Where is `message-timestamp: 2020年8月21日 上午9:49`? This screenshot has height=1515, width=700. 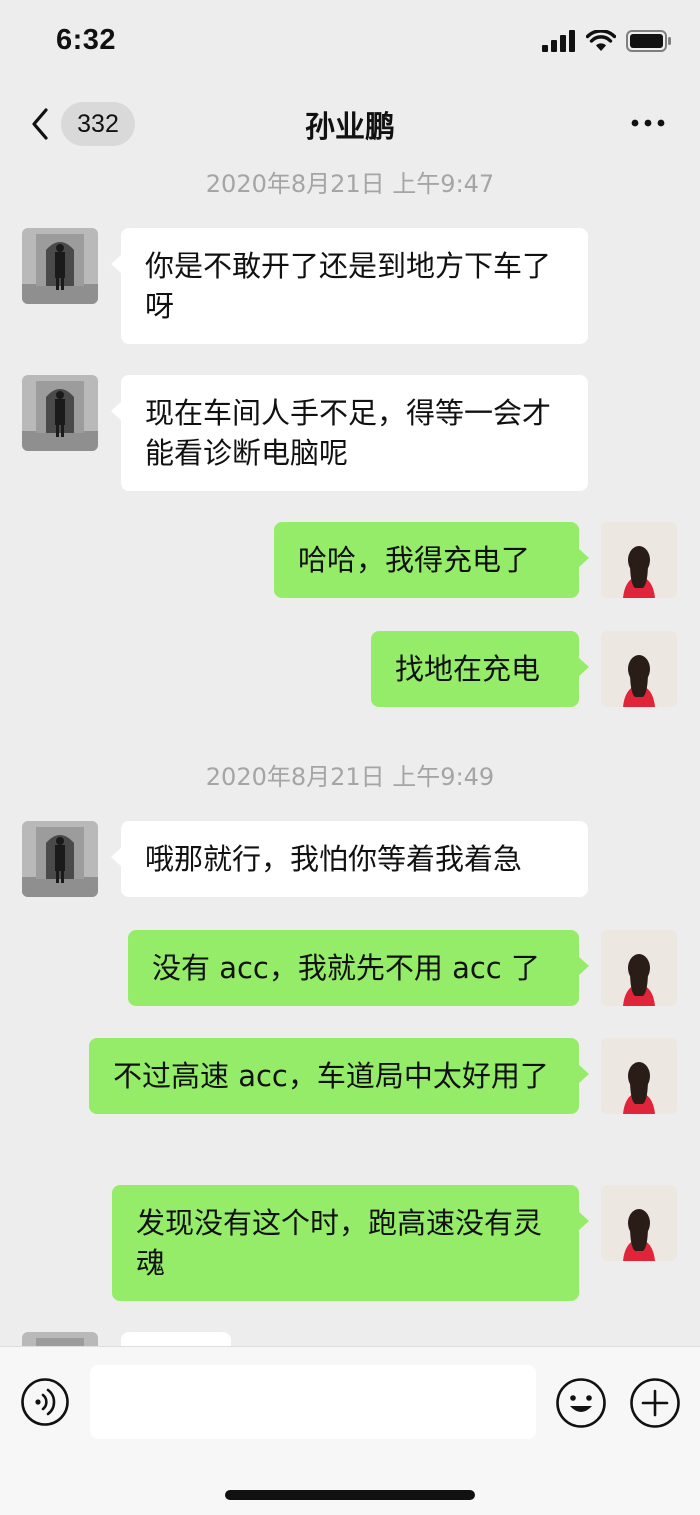
message-timestamp: 2020年8月21日 上午9:49 is located at coordinates (350, 777).